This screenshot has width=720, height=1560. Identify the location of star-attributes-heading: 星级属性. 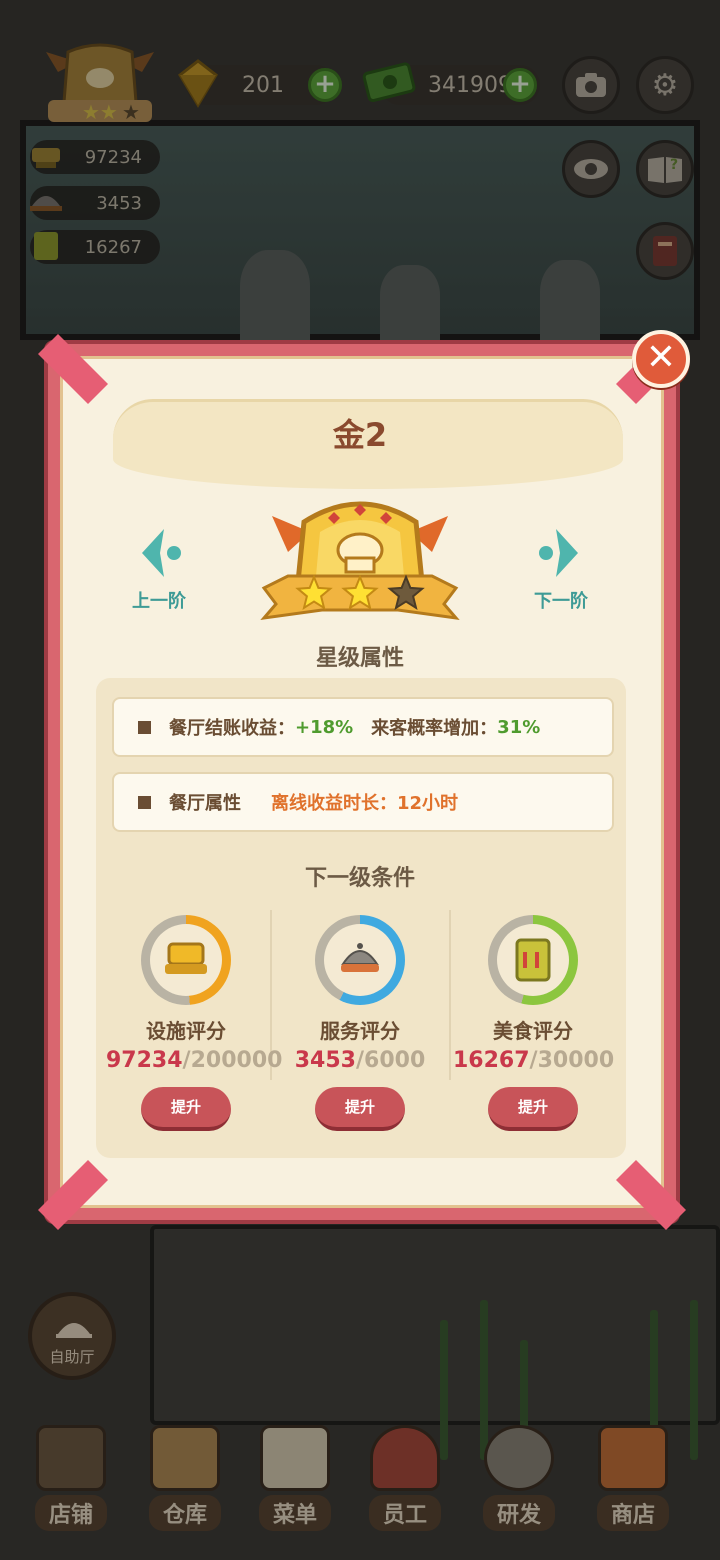
(359, 658).